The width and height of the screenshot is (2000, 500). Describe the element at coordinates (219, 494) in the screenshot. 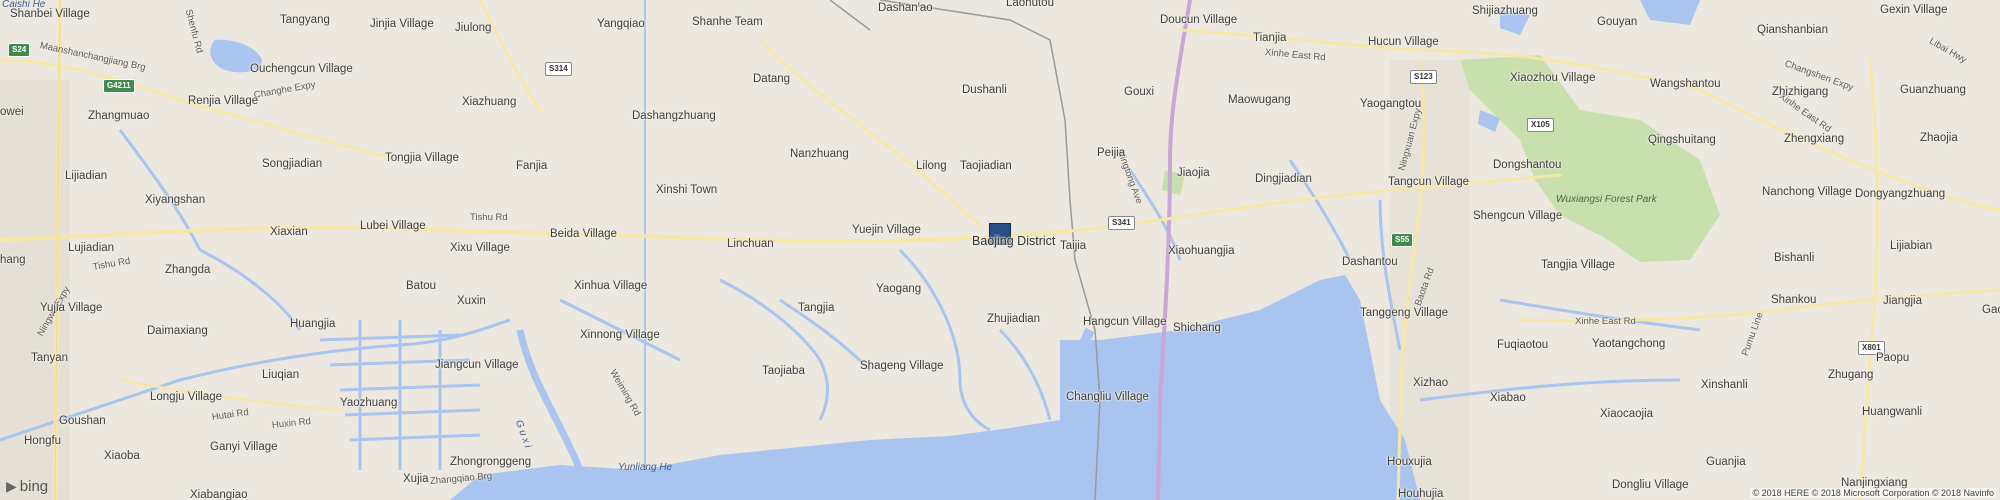

I see `place-label: Xiabangiao` at that location.